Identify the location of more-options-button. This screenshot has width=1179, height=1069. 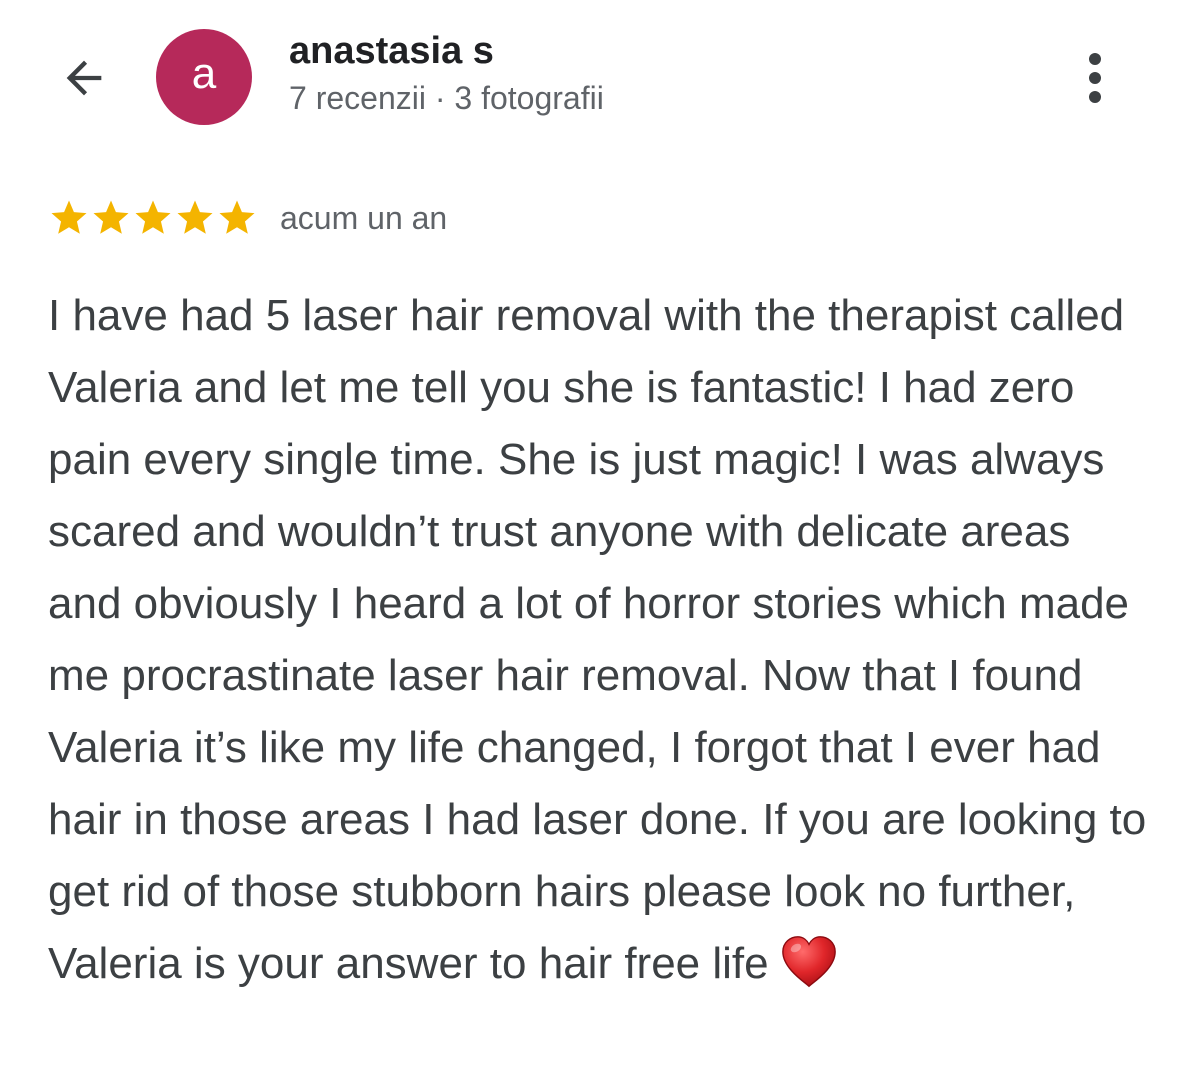
(1095, 78).